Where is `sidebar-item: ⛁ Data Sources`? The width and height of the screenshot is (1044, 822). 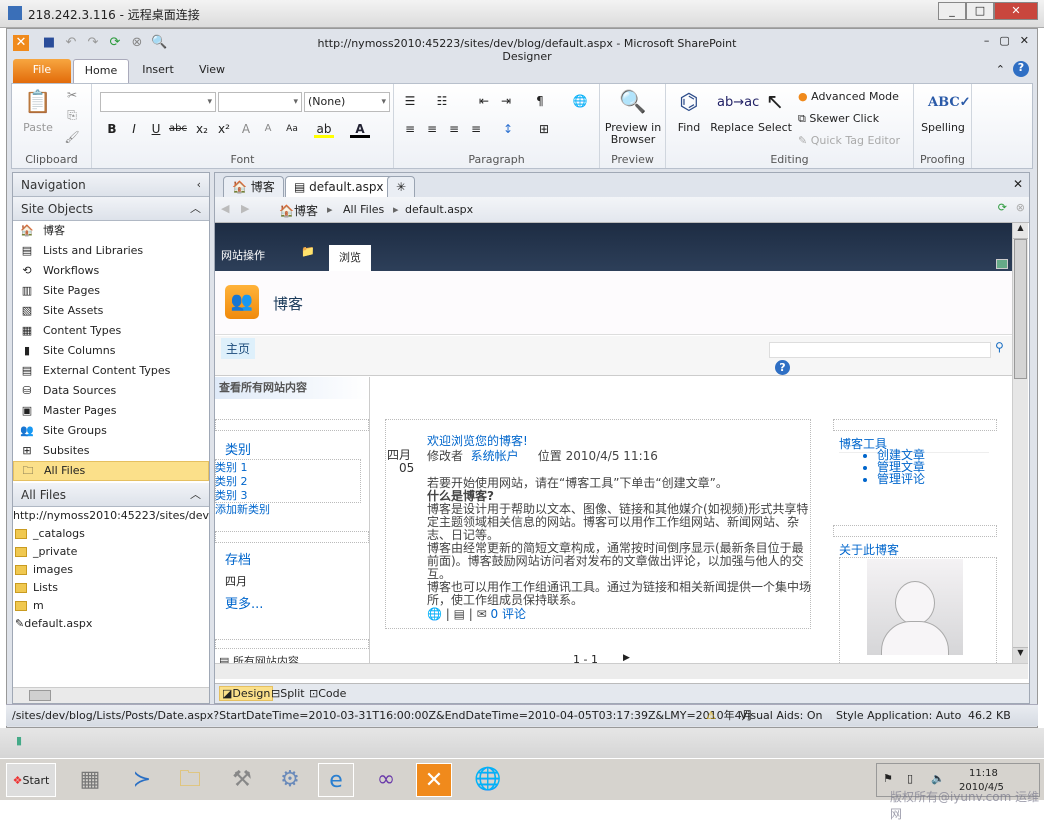
sidebar-item: ⛁ Data Sources is located at coordinates (111, 391).